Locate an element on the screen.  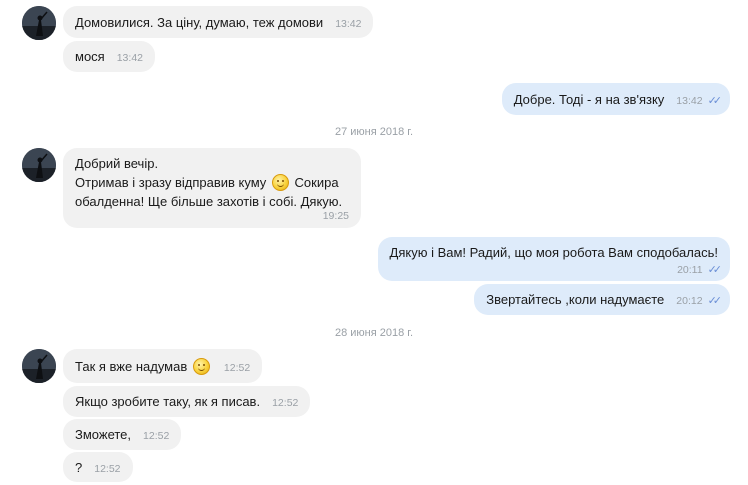
message-text: Добре. Тоді - я на зв'язку is located at coordinates (589, 99).